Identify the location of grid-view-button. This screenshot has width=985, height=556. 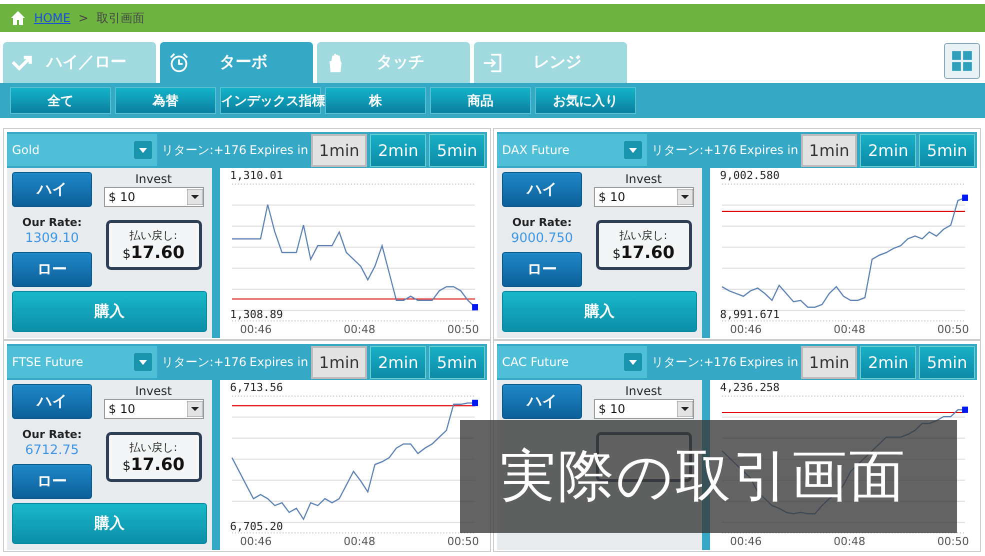
(962, 61).